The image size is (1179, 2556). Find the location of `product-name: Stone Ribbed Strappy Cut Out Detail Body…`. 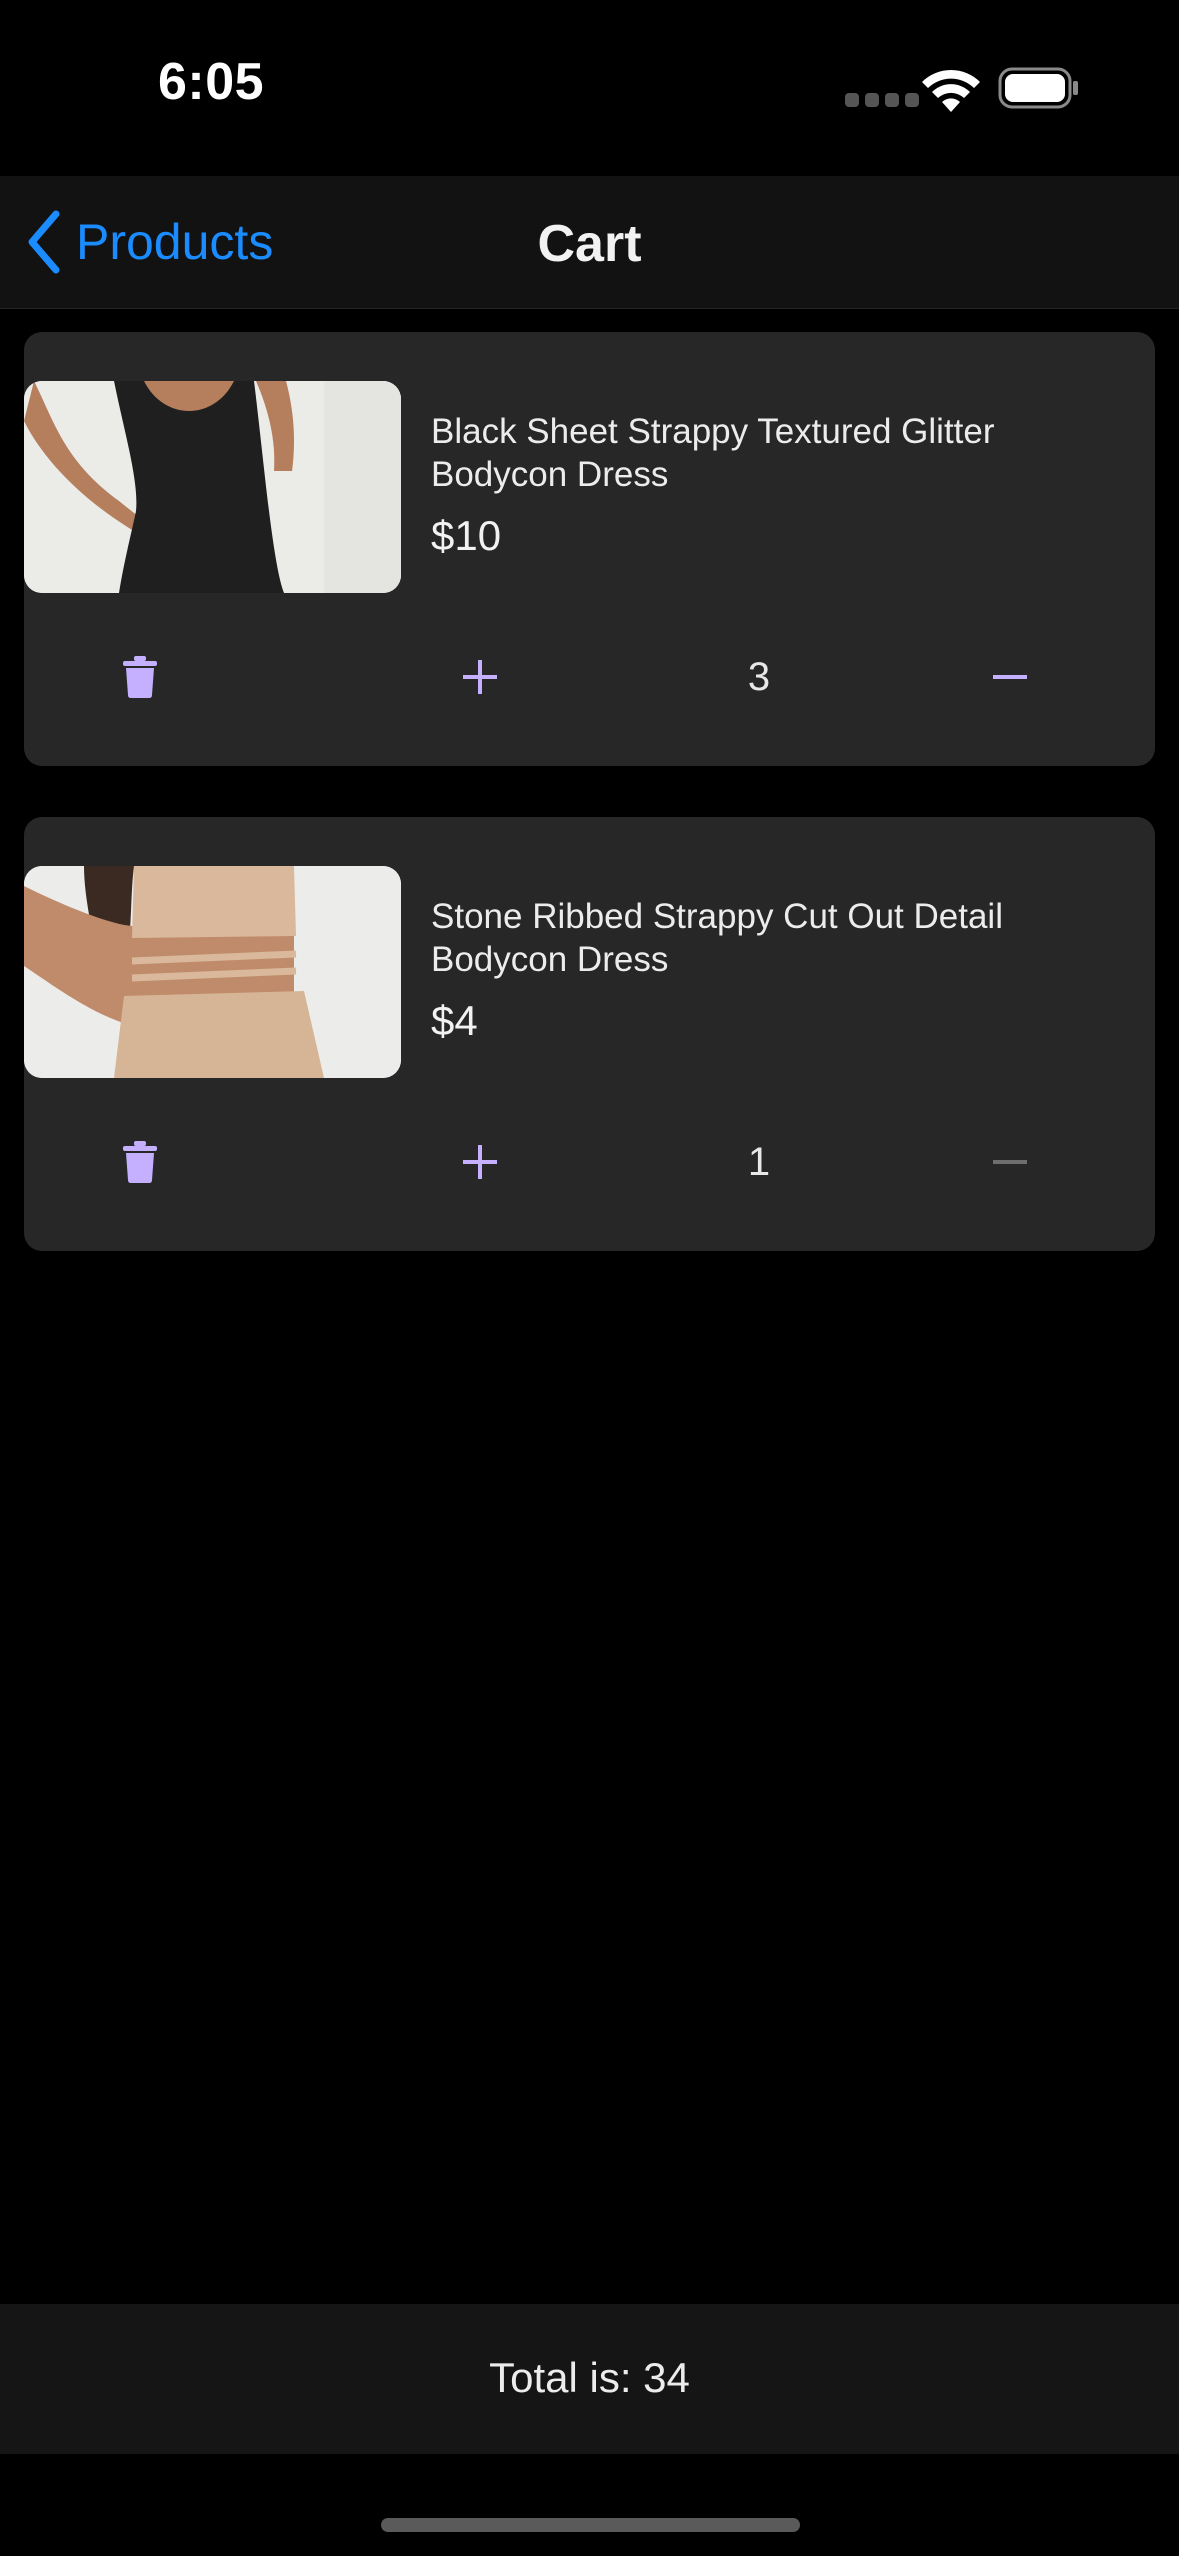

product-name: Stone Ribbed Strappy Cut Out Detail Body… is located at coordinates (717, 938).